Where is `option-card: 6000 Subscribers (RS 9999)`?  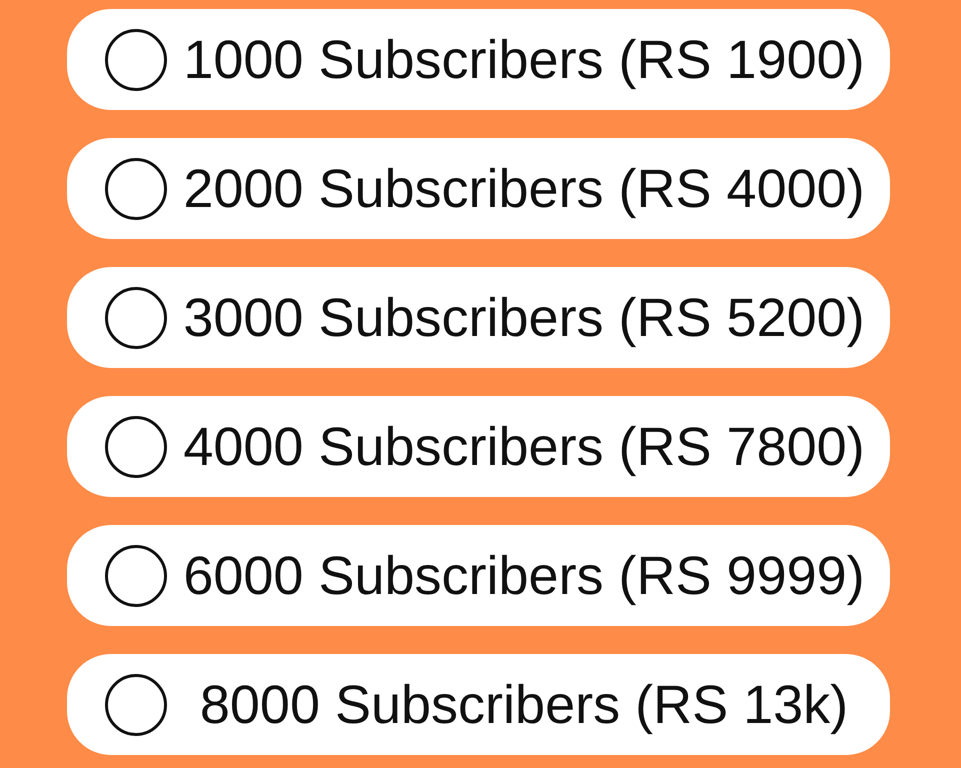 option-card: 6000 Subscribers (RS 9999) is located at coordinates (478, 575).